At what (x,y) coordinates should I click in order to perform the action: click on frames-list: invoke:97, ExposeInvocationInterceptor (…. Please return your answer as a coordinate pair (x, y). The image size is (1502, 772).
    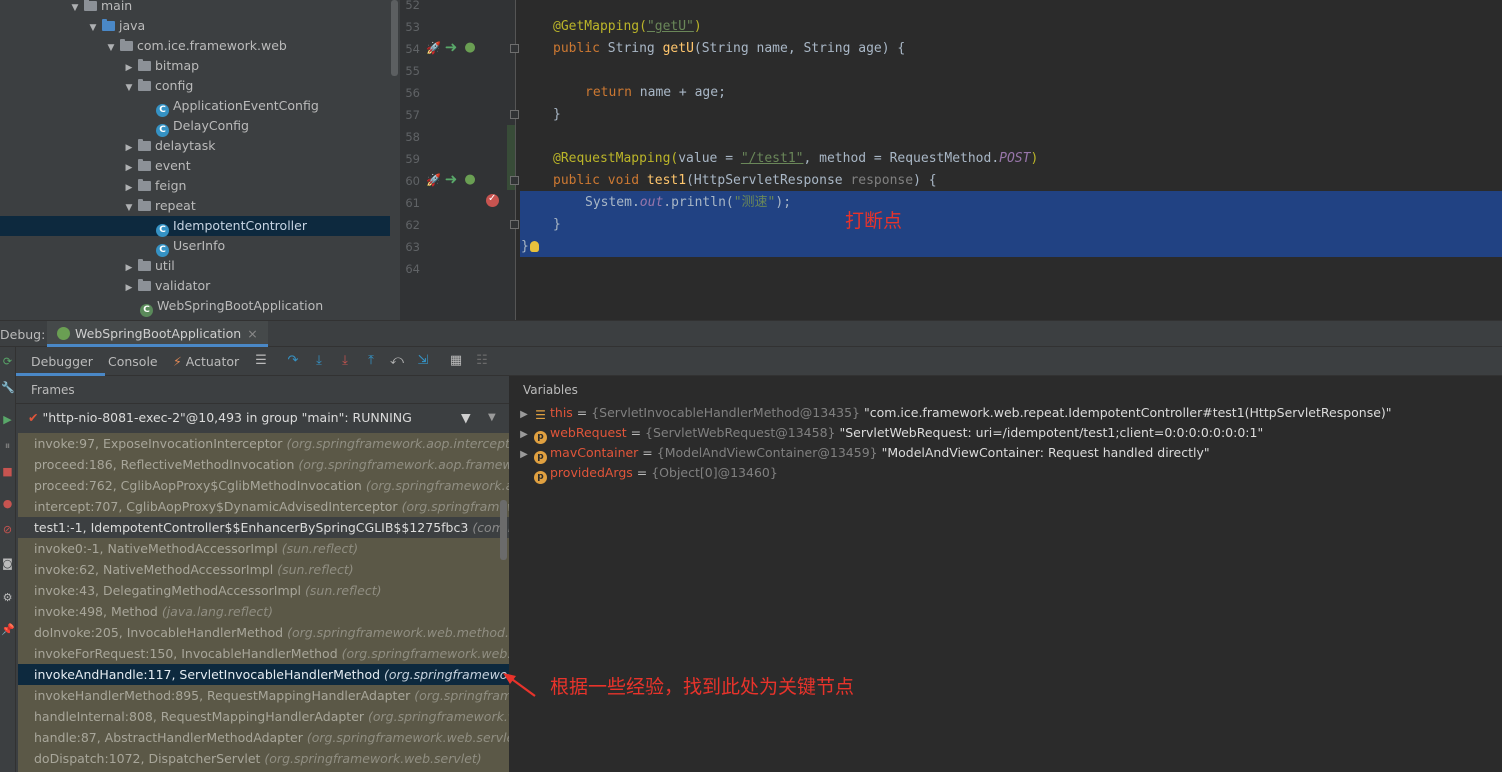
    Looking at the image, I should click on (263, 602).